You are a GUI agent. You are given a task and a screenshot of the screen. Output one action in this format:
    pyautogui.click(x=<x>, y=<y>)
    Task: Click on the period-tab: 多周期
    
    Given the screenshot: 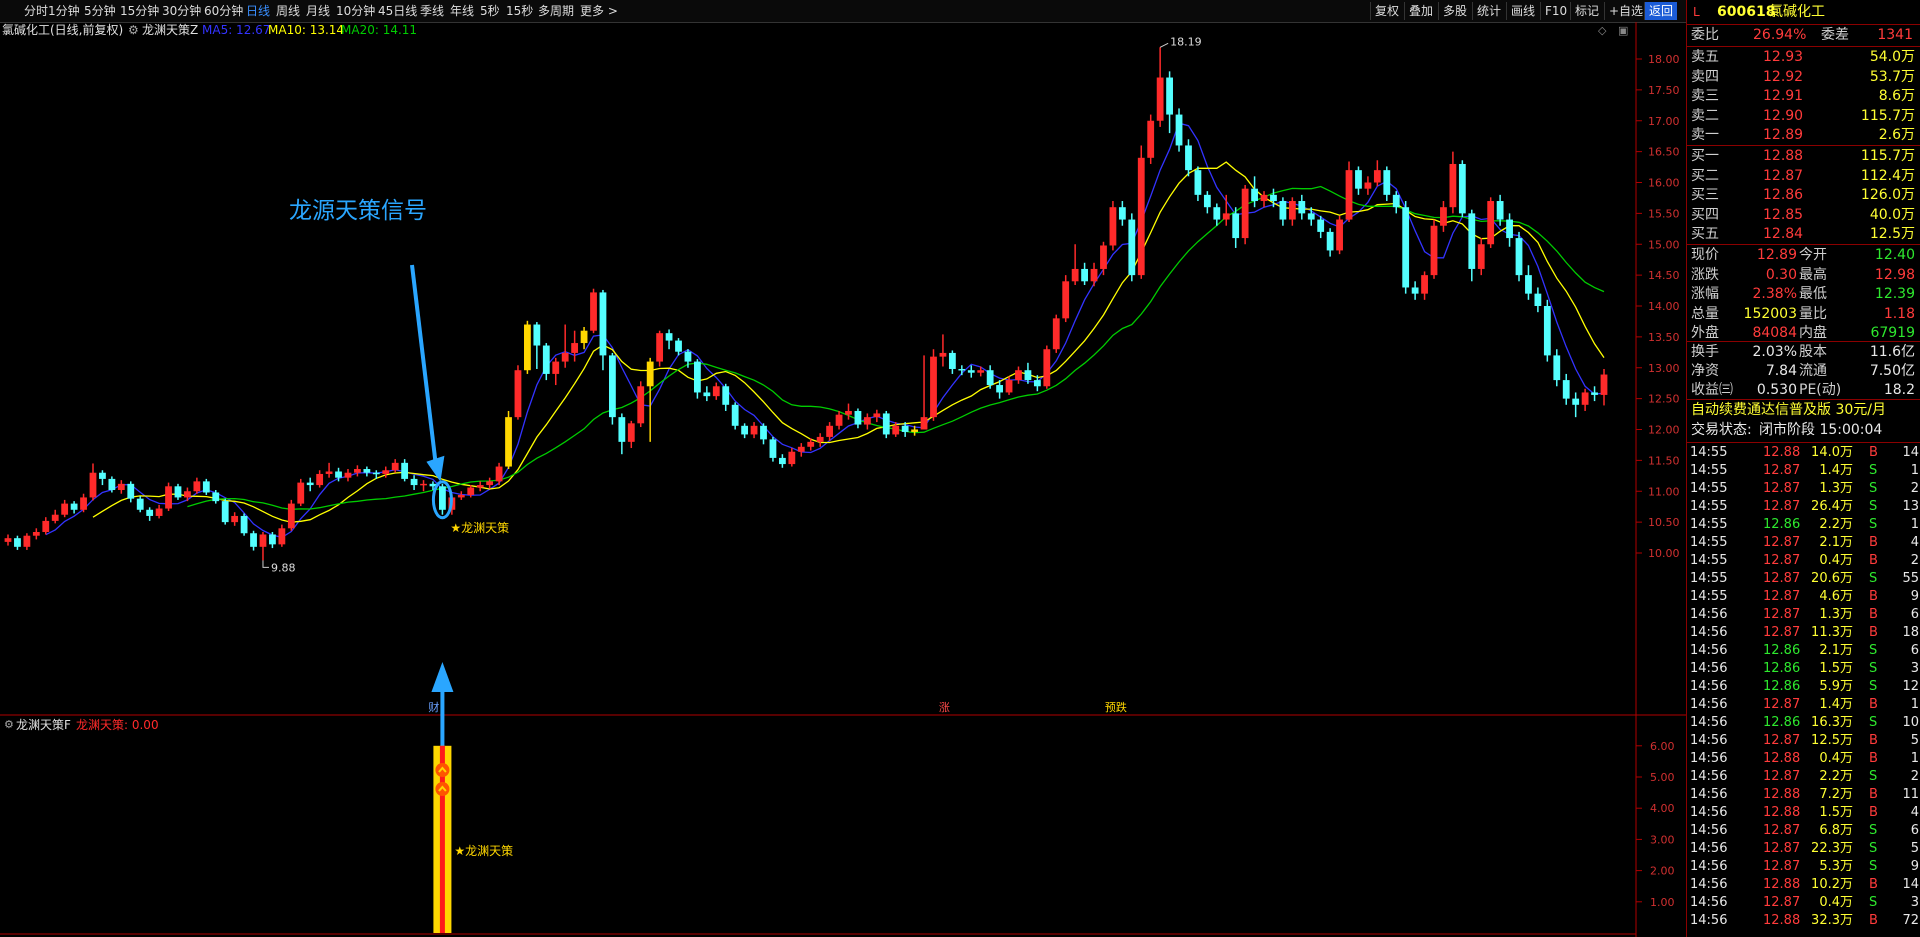 What is the action you would take?
    pyautogui.click(x=556, y=11)
    